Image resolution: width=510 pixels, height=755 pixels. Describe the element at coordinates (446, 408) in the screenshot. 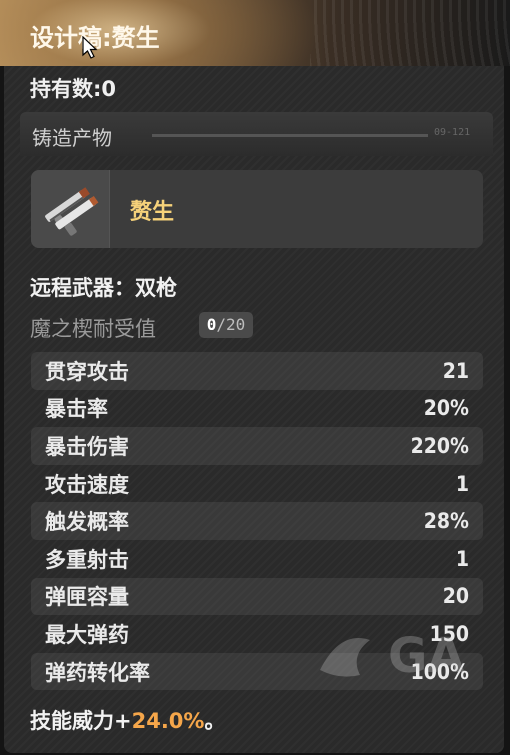

I see `stat-value: 20%` at that location.